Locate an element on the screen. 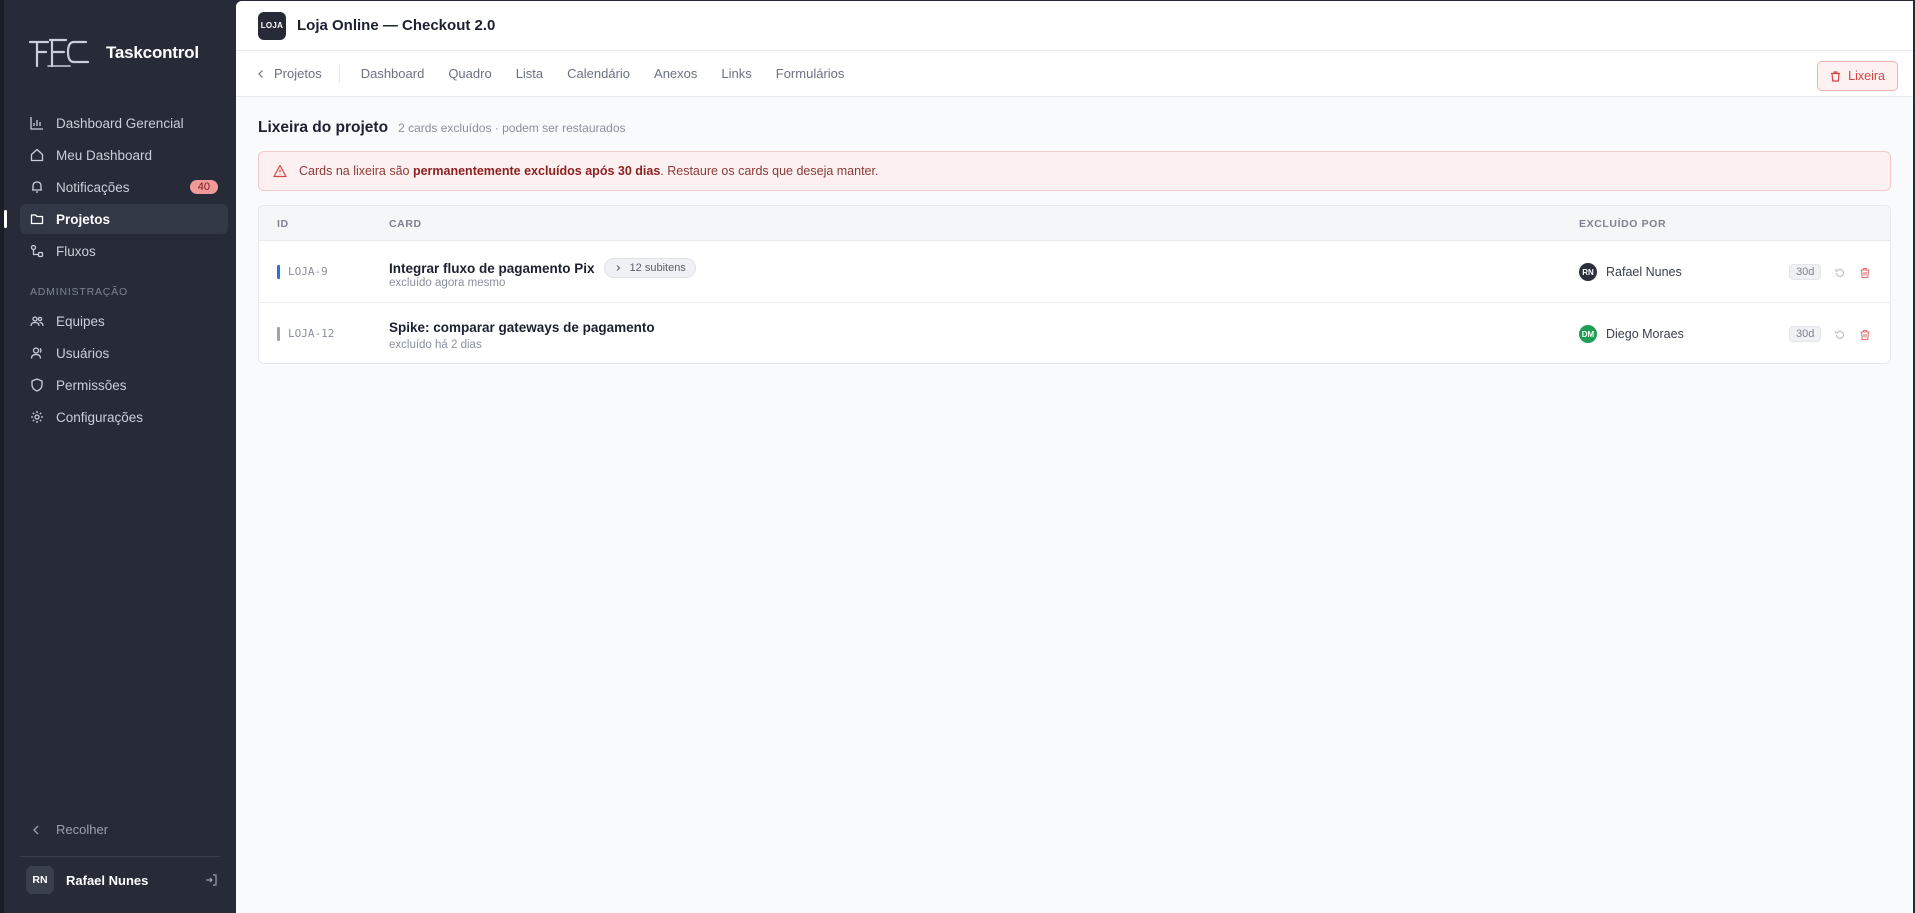 Image resolution: width=1915 pixels, height=913 pixels. taskcontrol-logo-icon is located at coordinates (59, 53).